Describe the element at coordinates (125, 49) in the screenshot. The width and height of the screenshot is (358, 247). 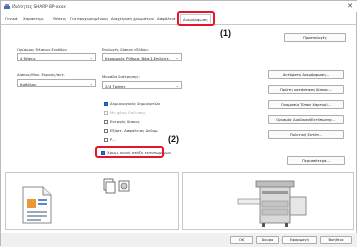
I see `input-tray-label: Επιλογές δίσκου εξόδου:` at that location.